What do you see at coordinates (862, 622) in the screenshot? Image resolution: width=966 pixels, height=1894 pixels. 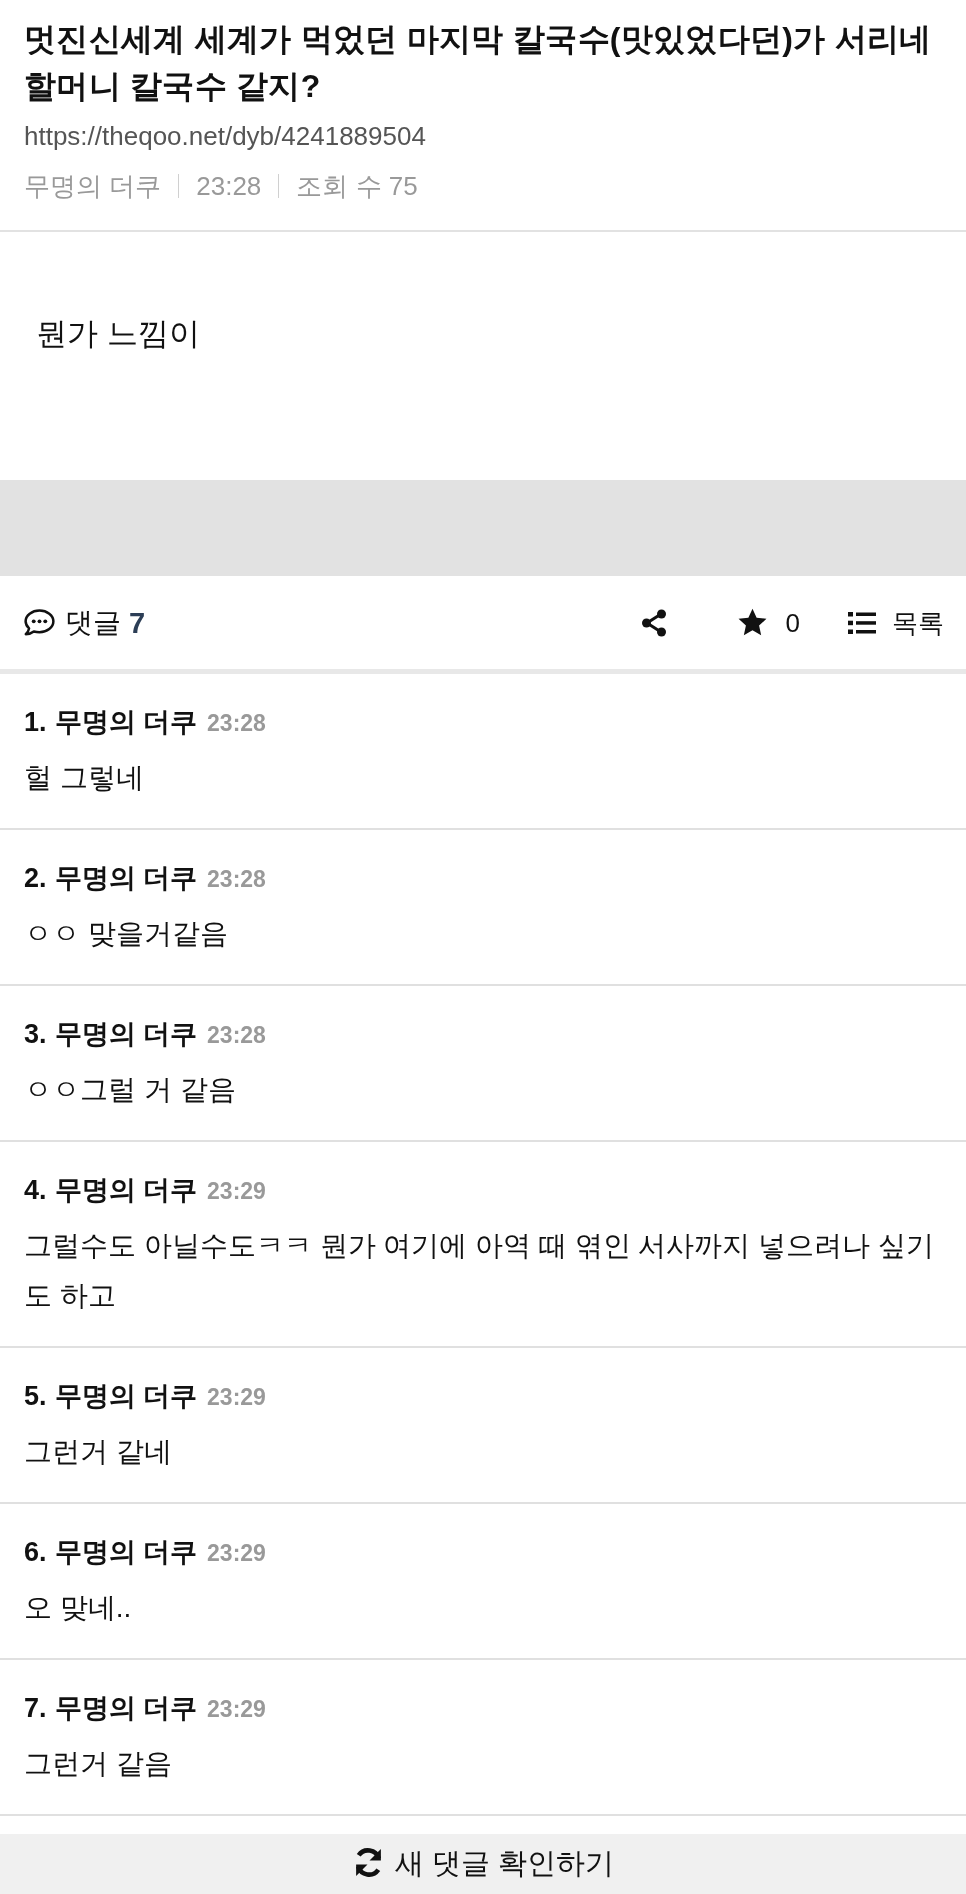 I see `list-icon` at bounding box center [862, 622].